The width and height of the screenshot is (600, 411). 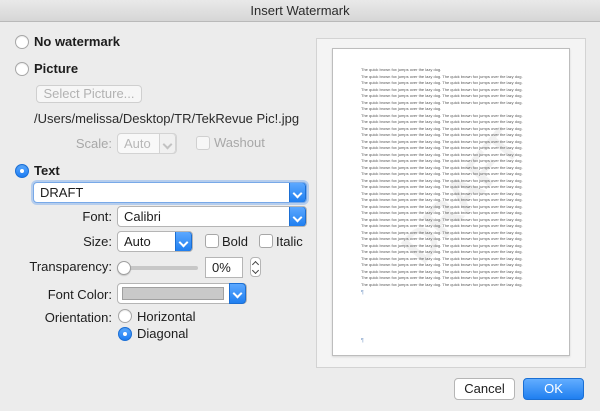 What do you see at coordinates (155, 241) in the screenshot?
I see `size-select: Auto` at bounding box center [155, 241].